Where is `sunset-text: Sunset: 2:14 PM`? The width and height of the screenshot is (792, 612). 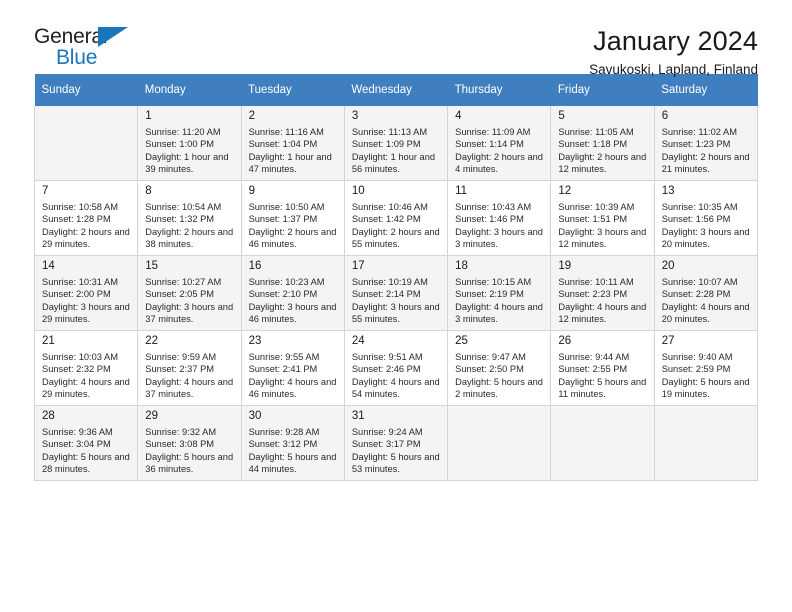 sunset-text: Sunset: 2:14 PM is located at coordinates (386, 294).